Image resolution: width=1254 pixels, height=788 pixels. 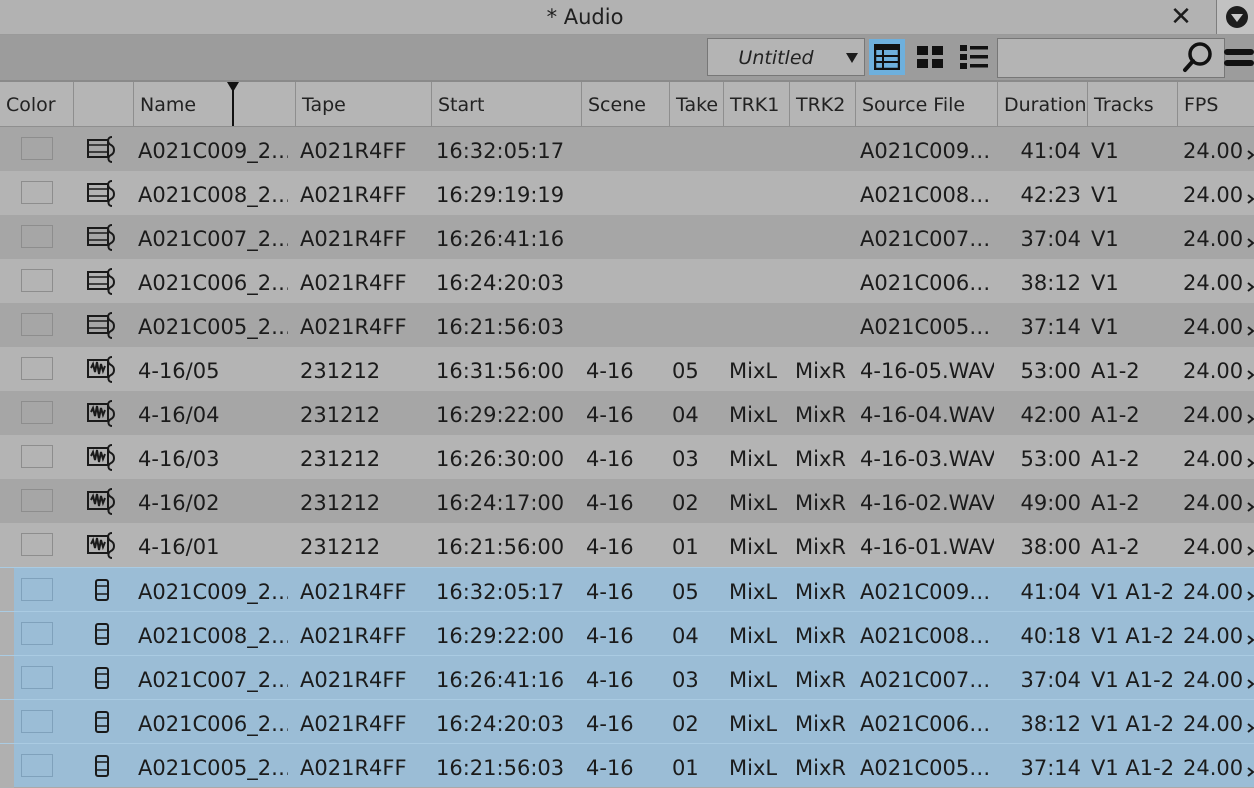 What do you see at coordinates (214, 104) in the screenshot?
I see `column-header-name: Name` at bounding box center [214, 104].